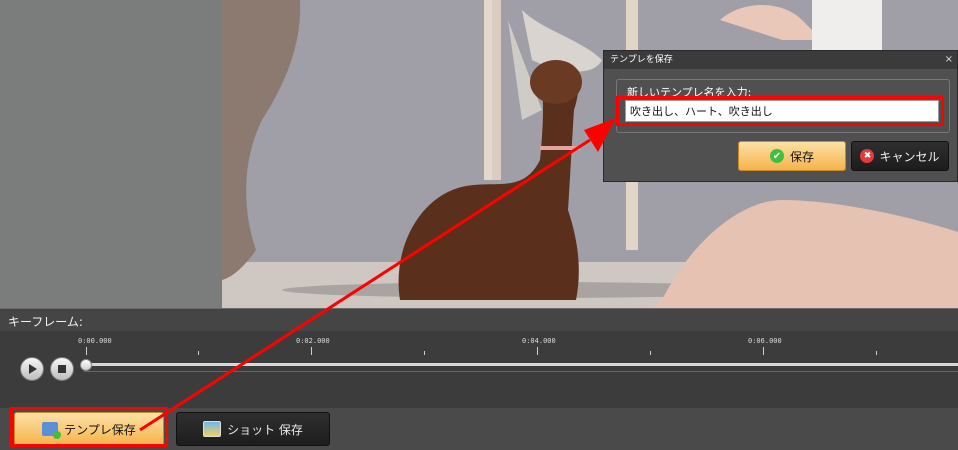 The height and width of the screenshot is (450, 958). Describe the element at coordinates (780, 60) in the screenshot. I see `dialog-titlebar: テンプレを保存 ×` at that location.